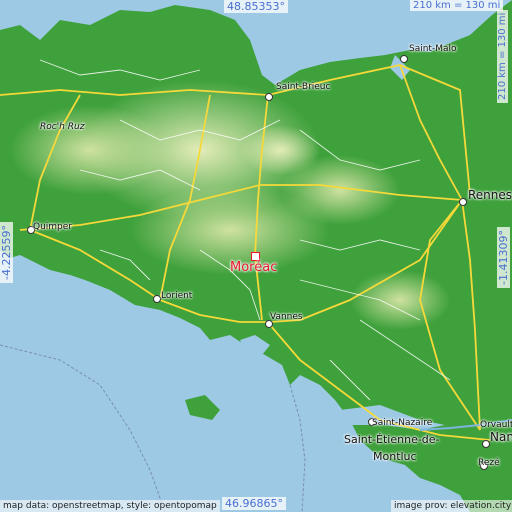  I want to click on place-label-quimper: Quimper, so click(53, 227).